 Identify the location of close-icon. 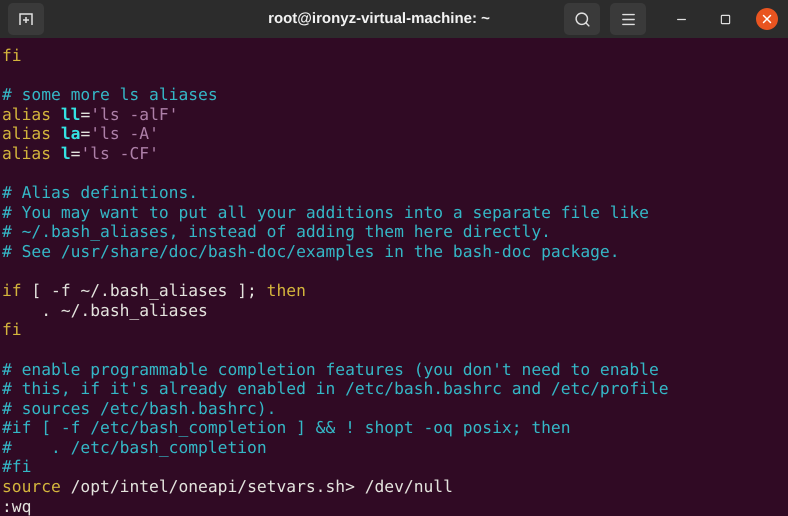
(767, 19).